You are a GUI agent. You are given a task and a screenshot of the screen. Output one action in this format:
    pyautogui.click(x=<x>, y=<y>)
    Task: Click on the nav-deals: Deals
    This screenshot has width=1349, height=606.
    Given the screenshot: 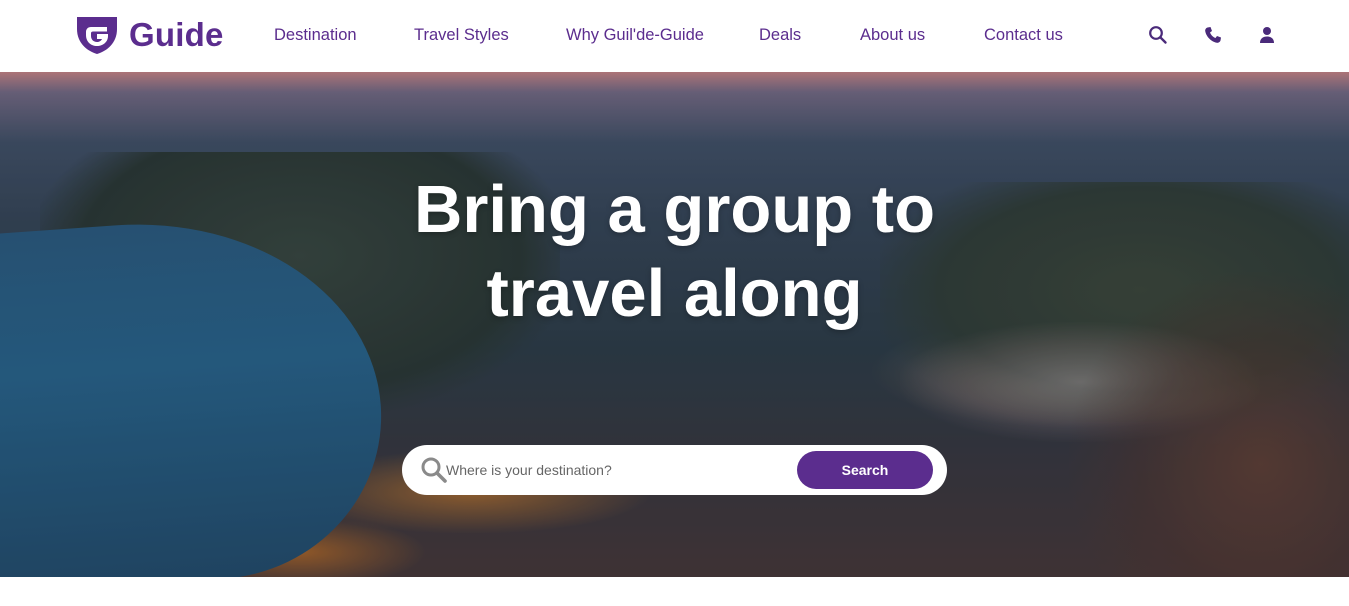 What is the action you would take?
    pyautogui.click(x=780, y=35)
    